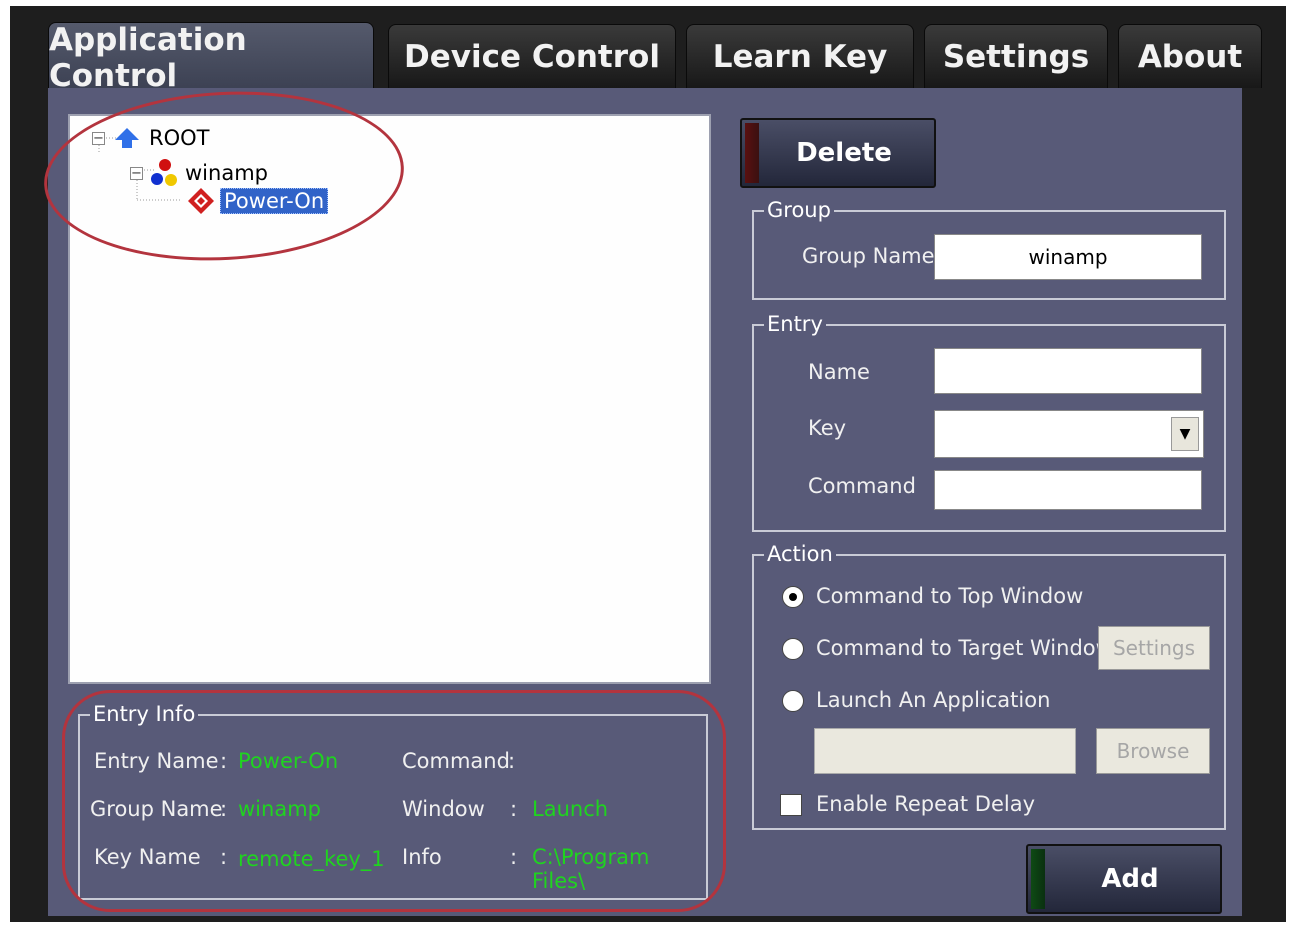 The width and height of the screenshot is (1293, 926). What do you see at coordinates (422, 857) in the screenshot?
I see `info-label: Info` at bounding box center [422, 857].